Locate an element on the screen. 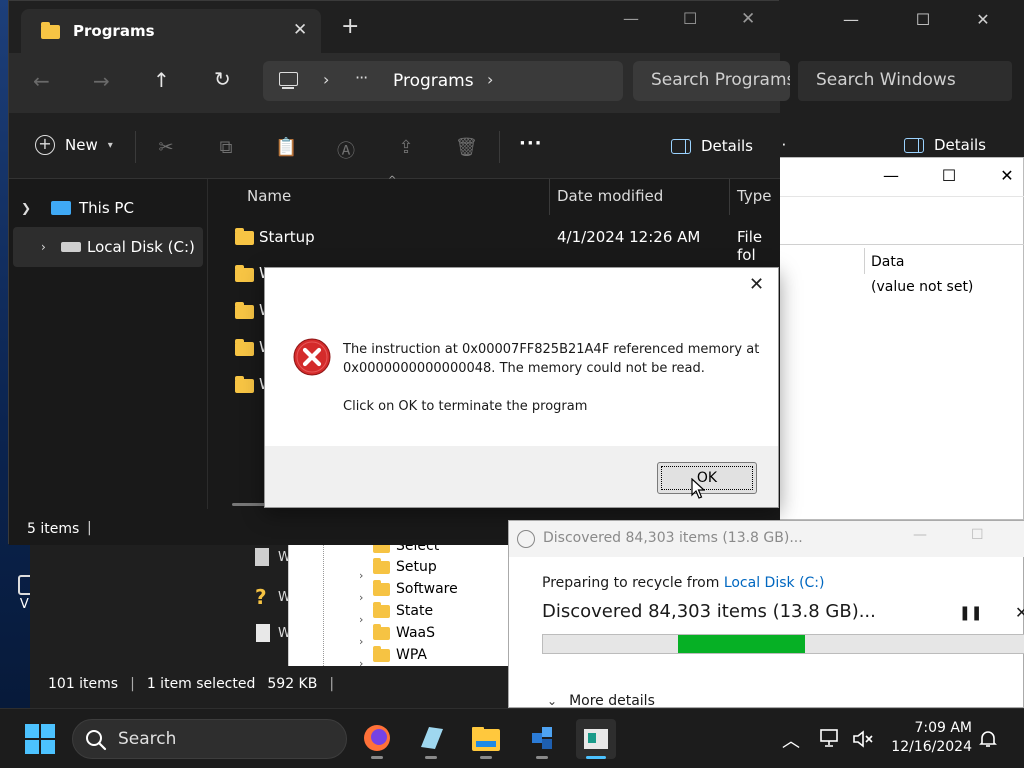 The width and height of the screenshot is (1024, 768). refresh-icon: ↻ is located at coordinates (222, 79).